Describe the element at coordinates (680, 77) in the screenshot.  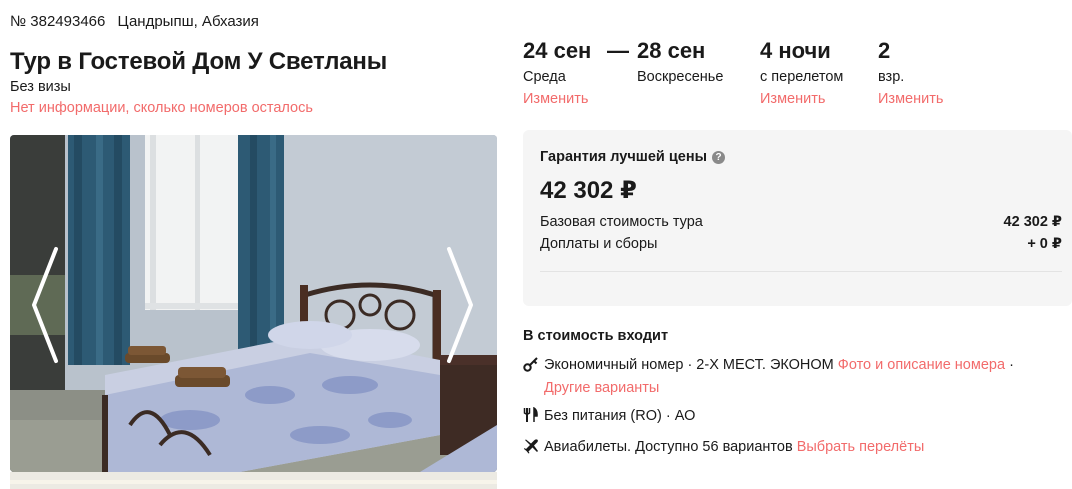
I see `return-weekday: Воскресенье` at that location.